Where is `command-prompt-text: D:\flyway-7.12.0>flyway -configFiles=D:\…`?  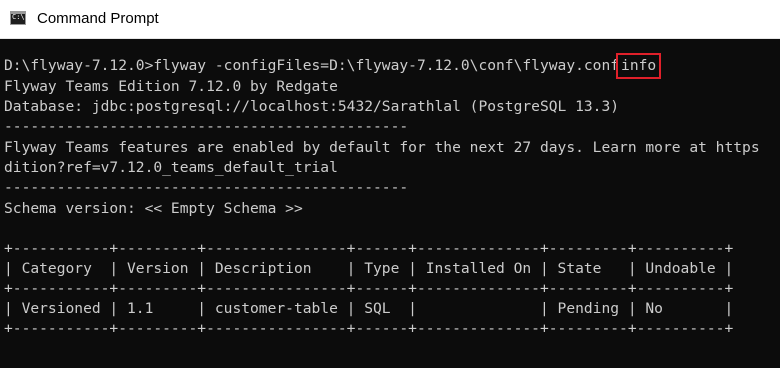
command-prompt-text: D:\flyway-7.12.0>flyway -configFiles=D:\… is located at coordinates (312, 65).